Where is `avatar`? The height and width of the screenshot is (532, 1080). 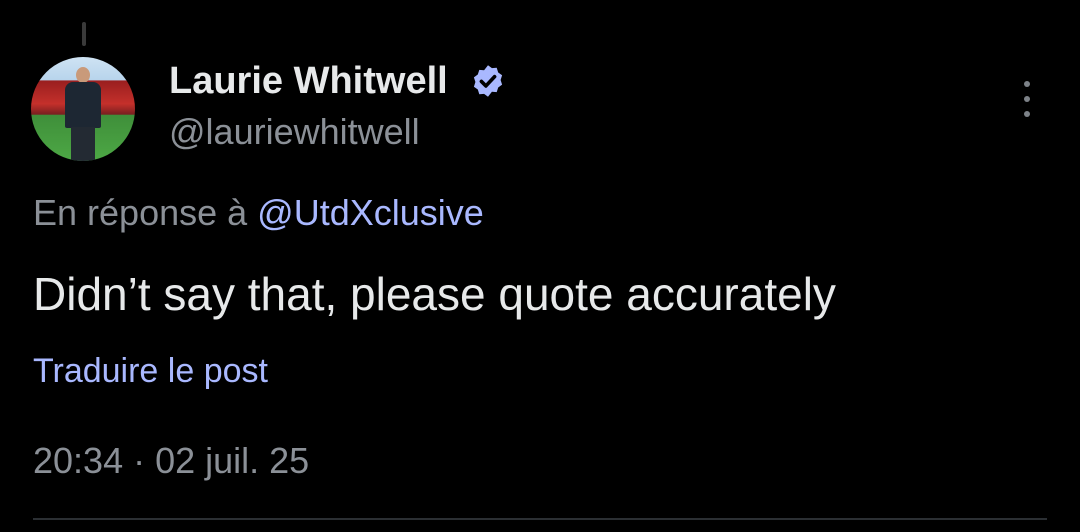
avatar is located at coordinates (83, 109).